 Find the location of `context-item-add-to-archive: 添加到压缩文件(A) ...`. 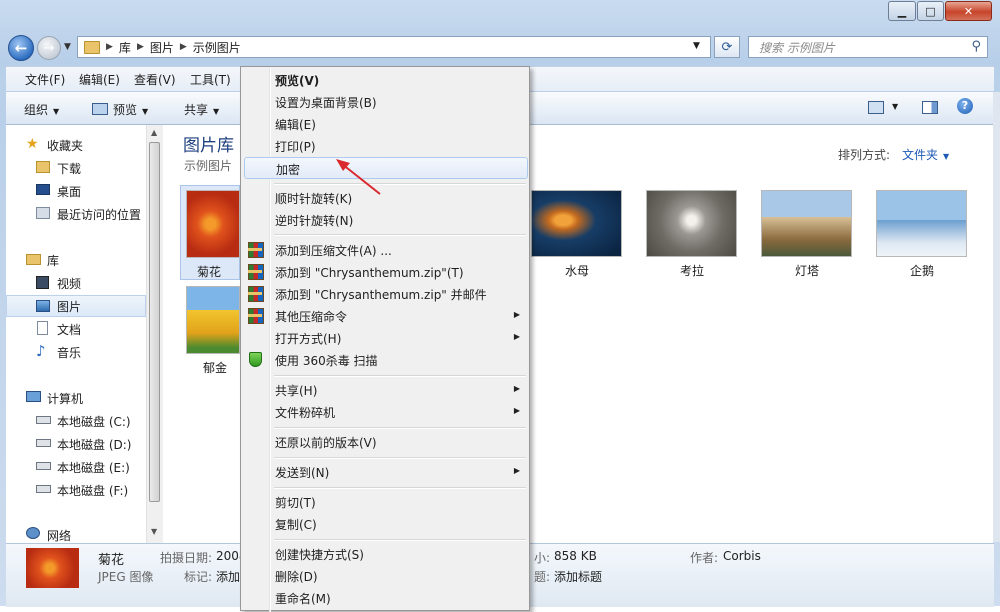

context-item-add-to-archive: 添加到压缩文件(A) ... is located at coordinates (386, 250).